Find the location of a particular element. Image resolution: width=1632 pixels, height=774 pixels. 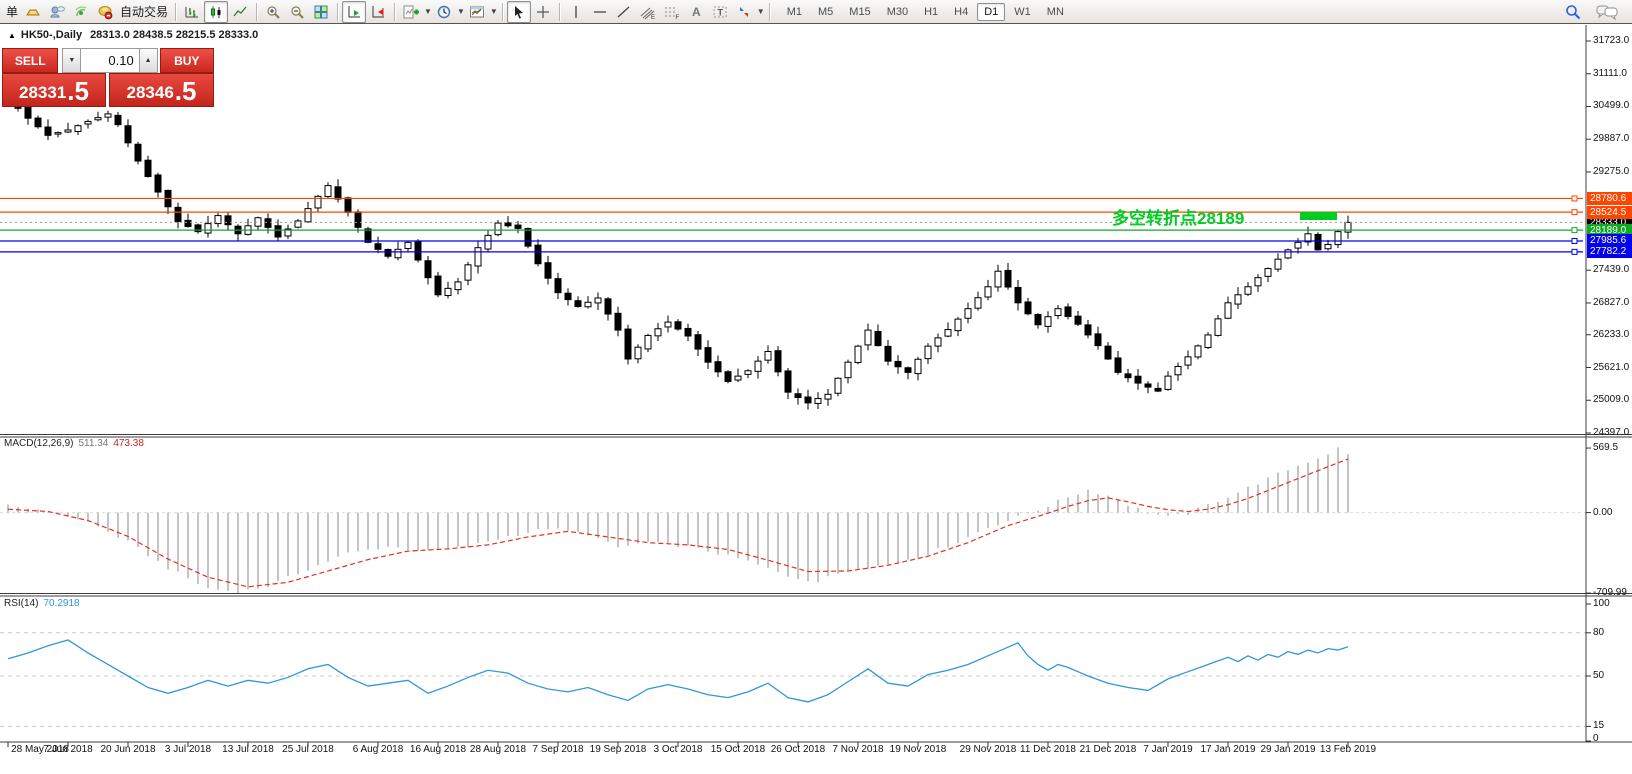

arrows-tool-icon is located at coordinates (744, 12).